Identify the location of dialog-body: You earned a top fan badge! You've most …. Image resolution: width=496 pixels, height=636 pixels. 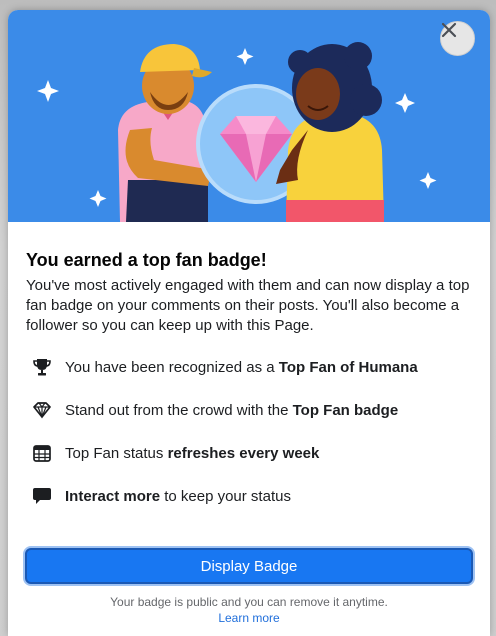
(252, 292).